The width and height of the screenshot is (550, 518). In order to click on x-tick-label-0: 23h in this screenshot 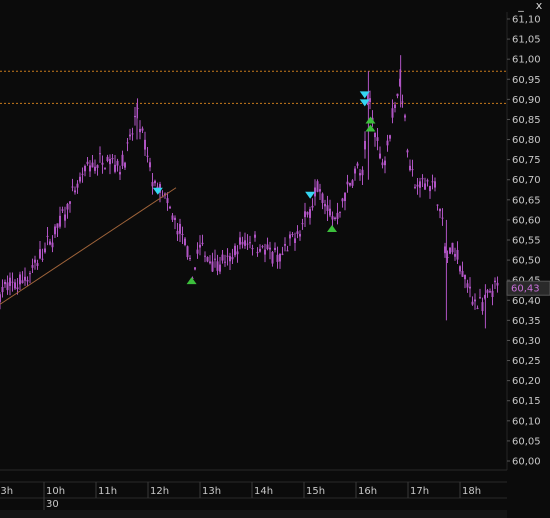, I will do `click(6, 491)`.